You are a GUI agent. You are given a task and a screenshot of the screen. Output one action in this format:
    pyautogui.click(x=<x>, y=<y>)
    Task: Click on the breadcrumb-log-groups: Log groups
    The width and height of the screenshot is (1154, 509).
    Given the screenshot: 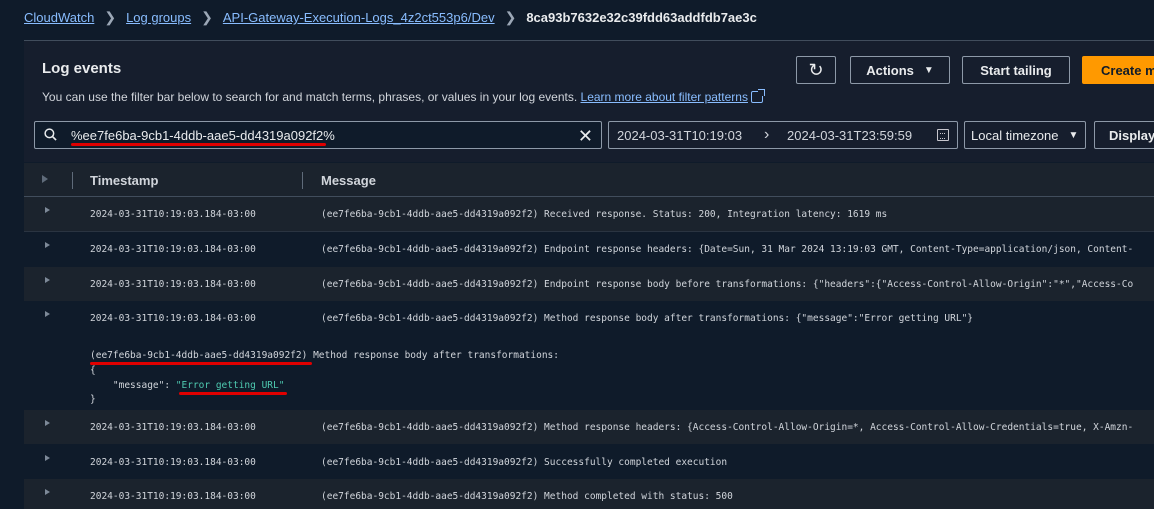 What is the action you would take?
    pyautogui.click(x=158, y=17)
    